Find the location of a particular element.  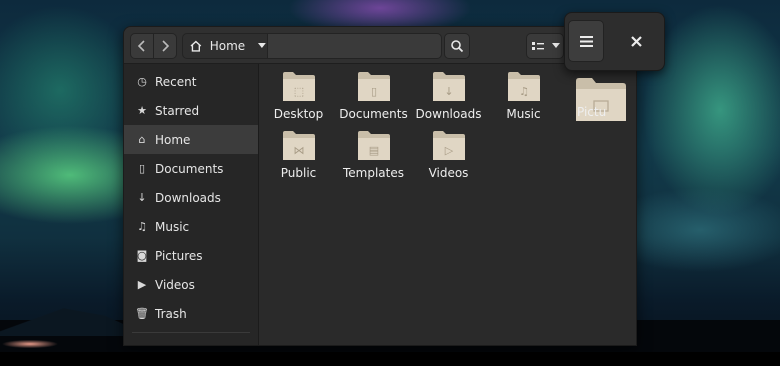

sidebar-item-label: Downloads is located at coordinates (188, 197).